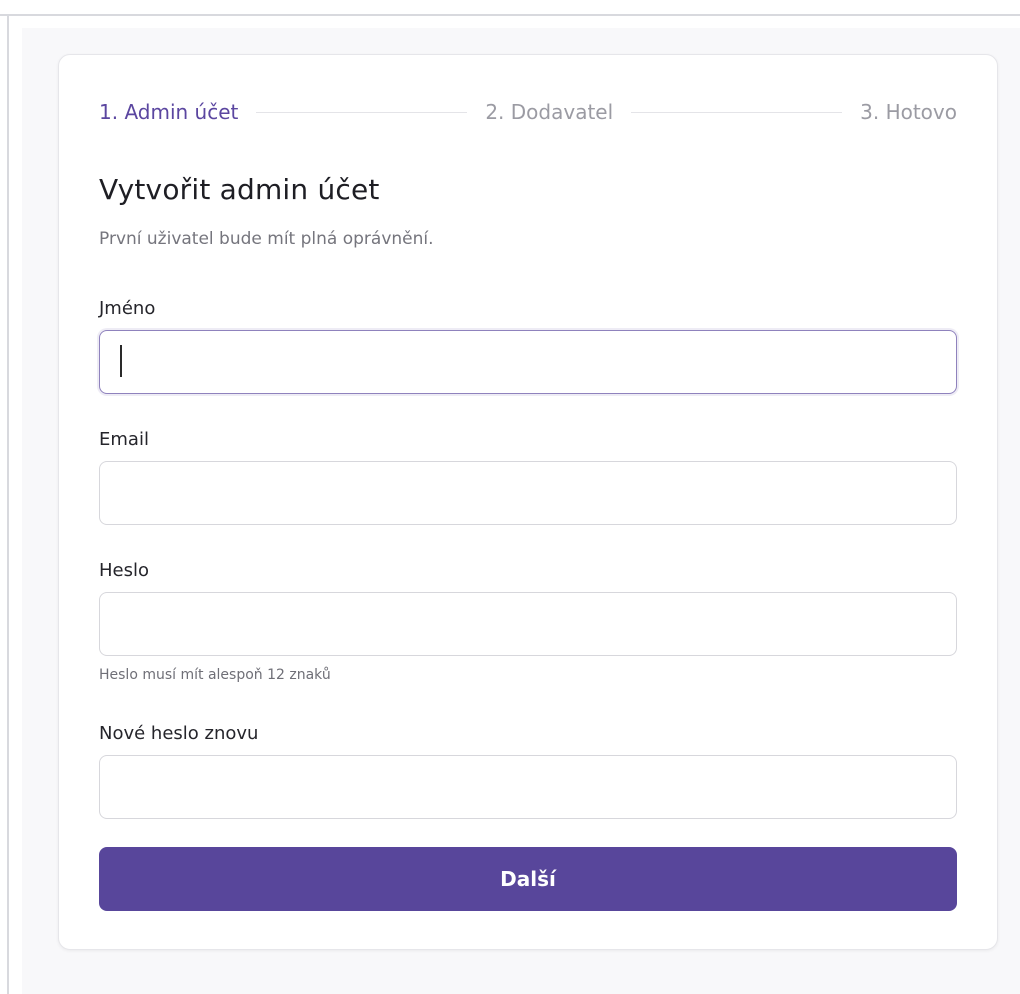 Image resolution: width=1020 pixels, height=994 pixels. I want to click on name-label: Jméno, so click(127, 308).